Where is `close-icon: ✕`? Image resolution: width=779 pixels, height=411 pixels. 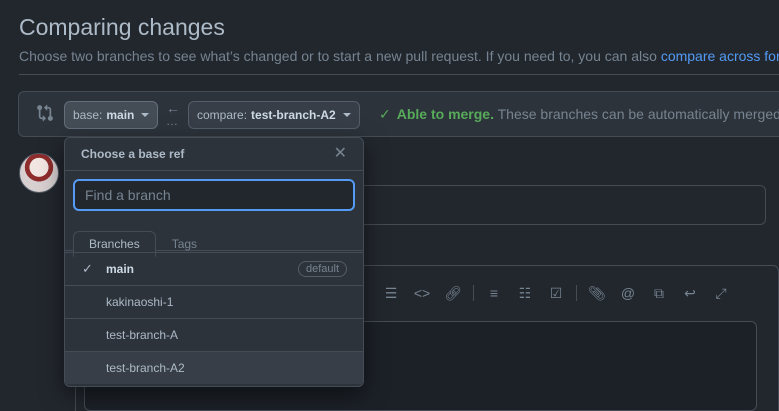
close-icon: ✕ is located at coordinates (340, 154).